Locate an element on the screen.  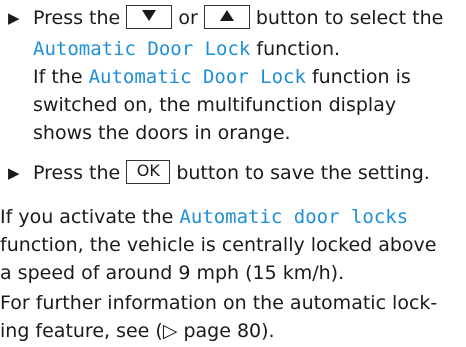
up-arrow-icon is located at coordinates (226, 15).